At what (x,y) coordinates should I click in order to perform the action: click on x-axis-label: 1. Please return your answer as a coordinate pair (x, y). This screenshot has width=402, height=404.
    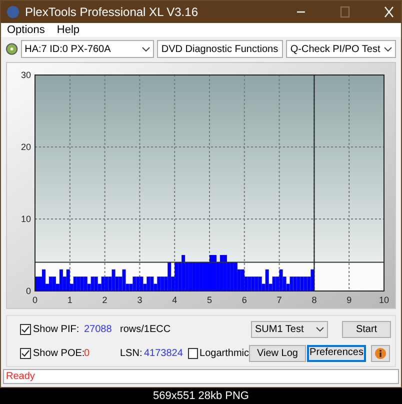
    Looking at the image, I should click on (69, 300).